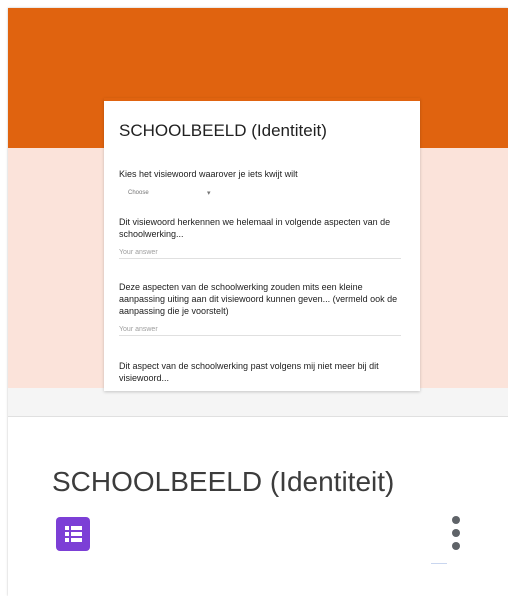 The width and height of the screenshot is (508, 596). I want to click on form-preview-title: SCHOOLBEELD (Identiteit), so click(223, 130).